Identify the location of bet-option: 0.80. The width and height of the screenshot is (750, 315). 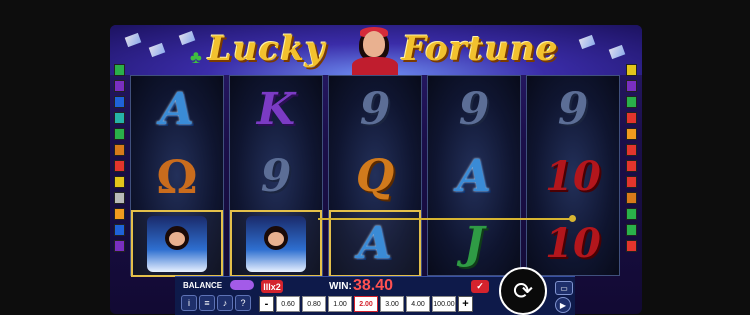
(314, 304).